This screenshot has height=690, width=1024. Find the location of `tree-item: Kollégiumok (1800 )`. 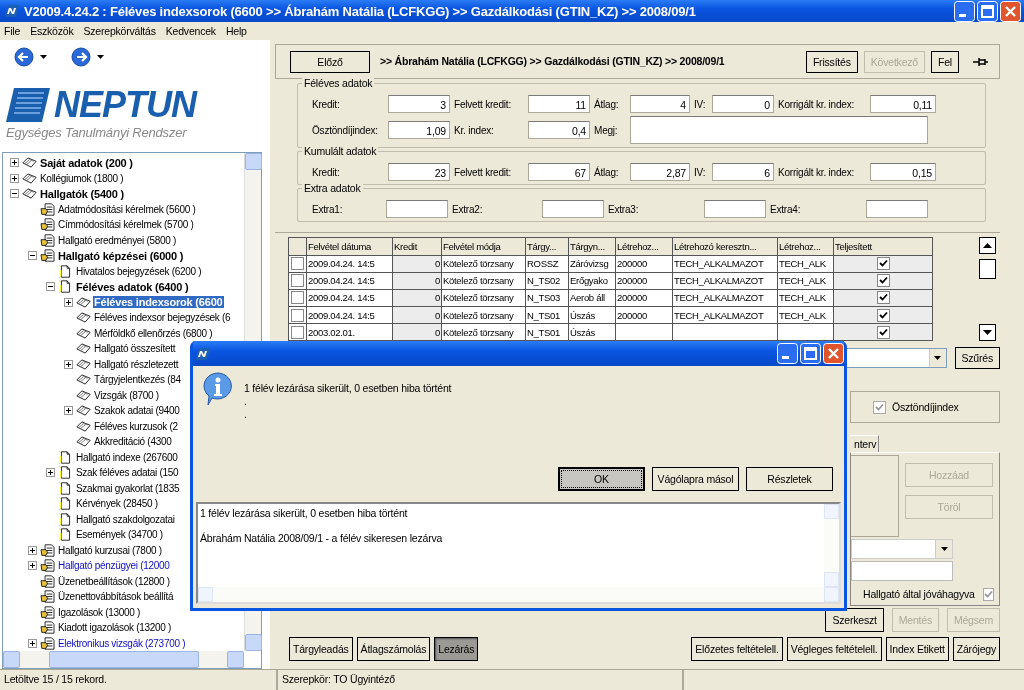

tree-item: Kollégiumok (1800 ) is located at coordinates (82, 178).